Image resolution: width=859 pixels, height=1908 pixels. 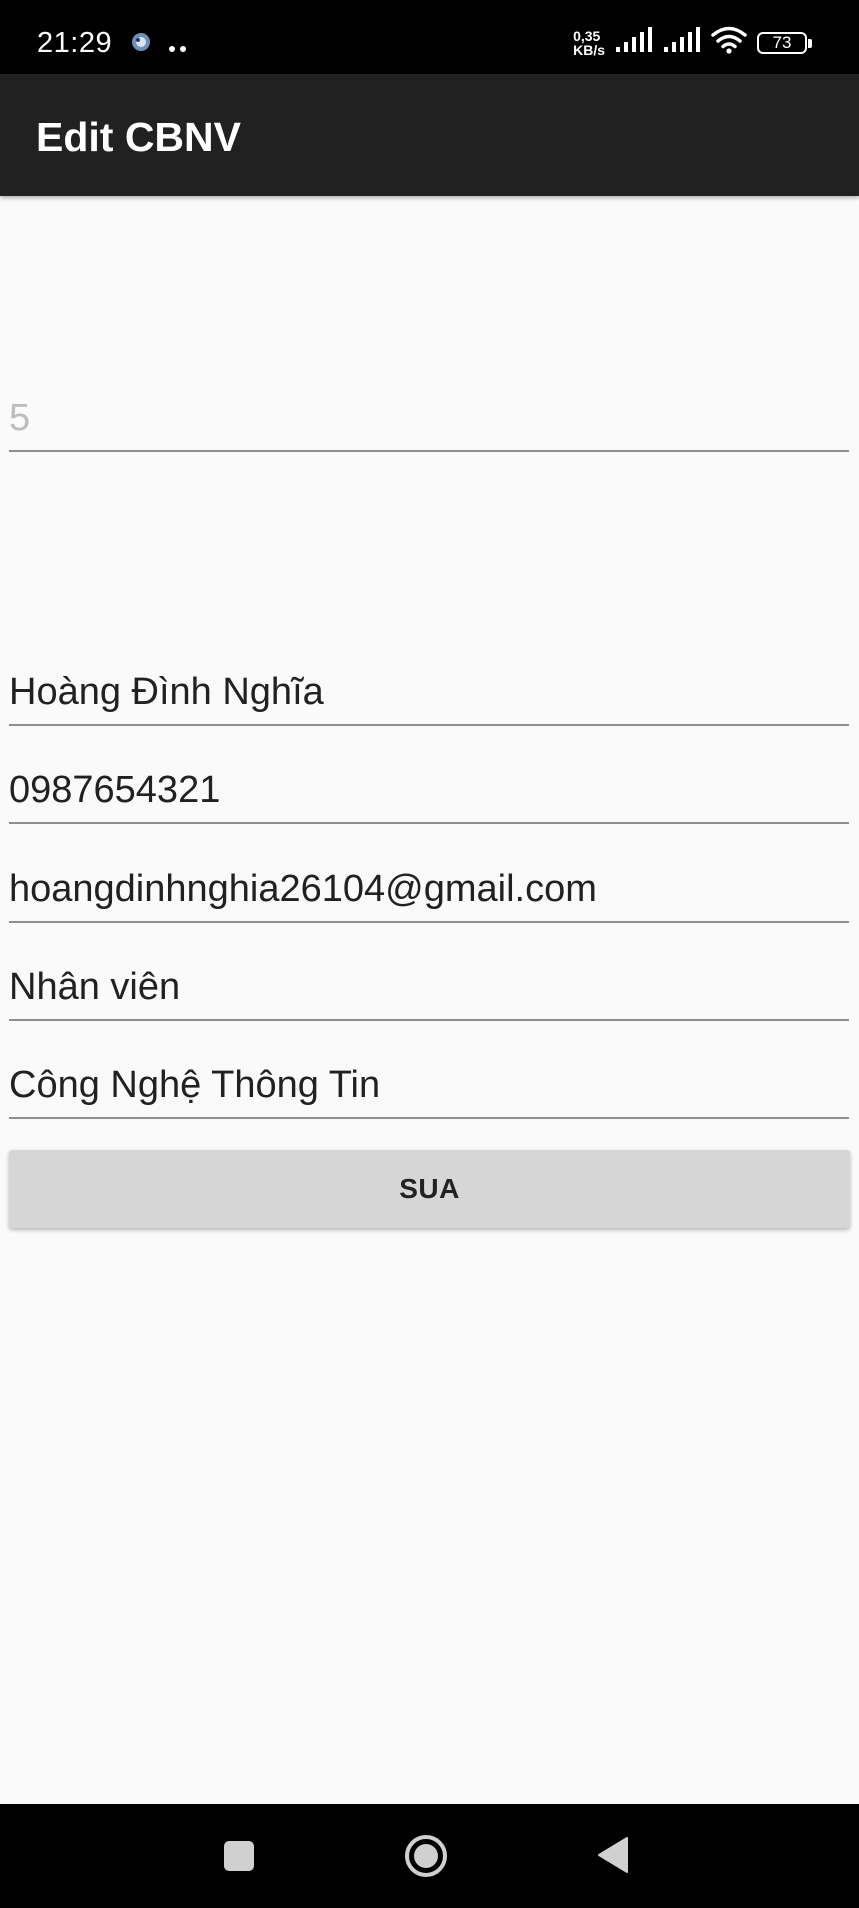 What do you see at coordinates (587, 35) in the screenshot?
I see `net-speed-value: 0,35` at bounding box center [587, 35].